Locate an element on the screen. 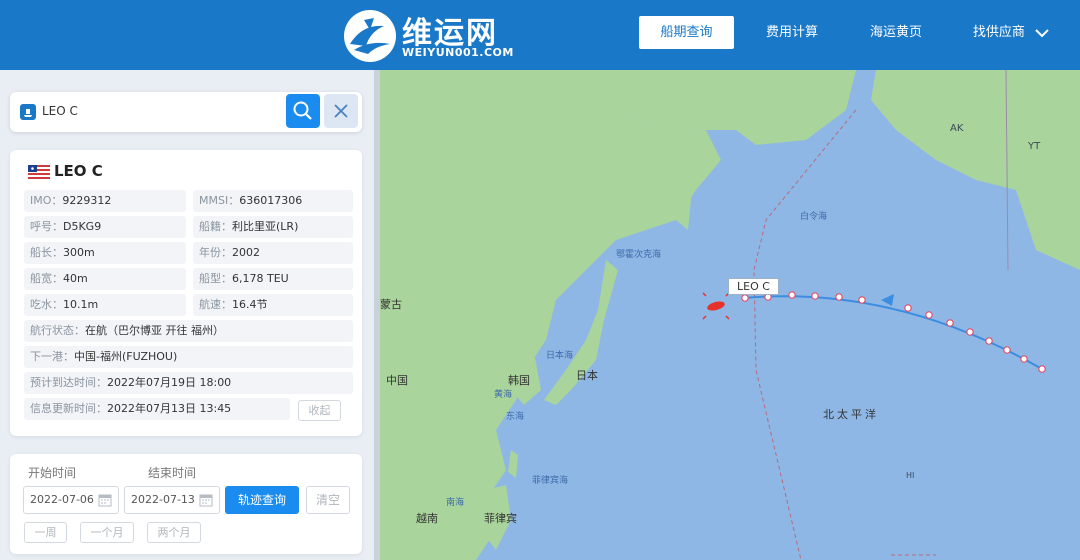 Image resolution: width=1080 pixels, height=560 pixels. nav-cost-calc: 费用计算 is located at coordinates (792, 32).